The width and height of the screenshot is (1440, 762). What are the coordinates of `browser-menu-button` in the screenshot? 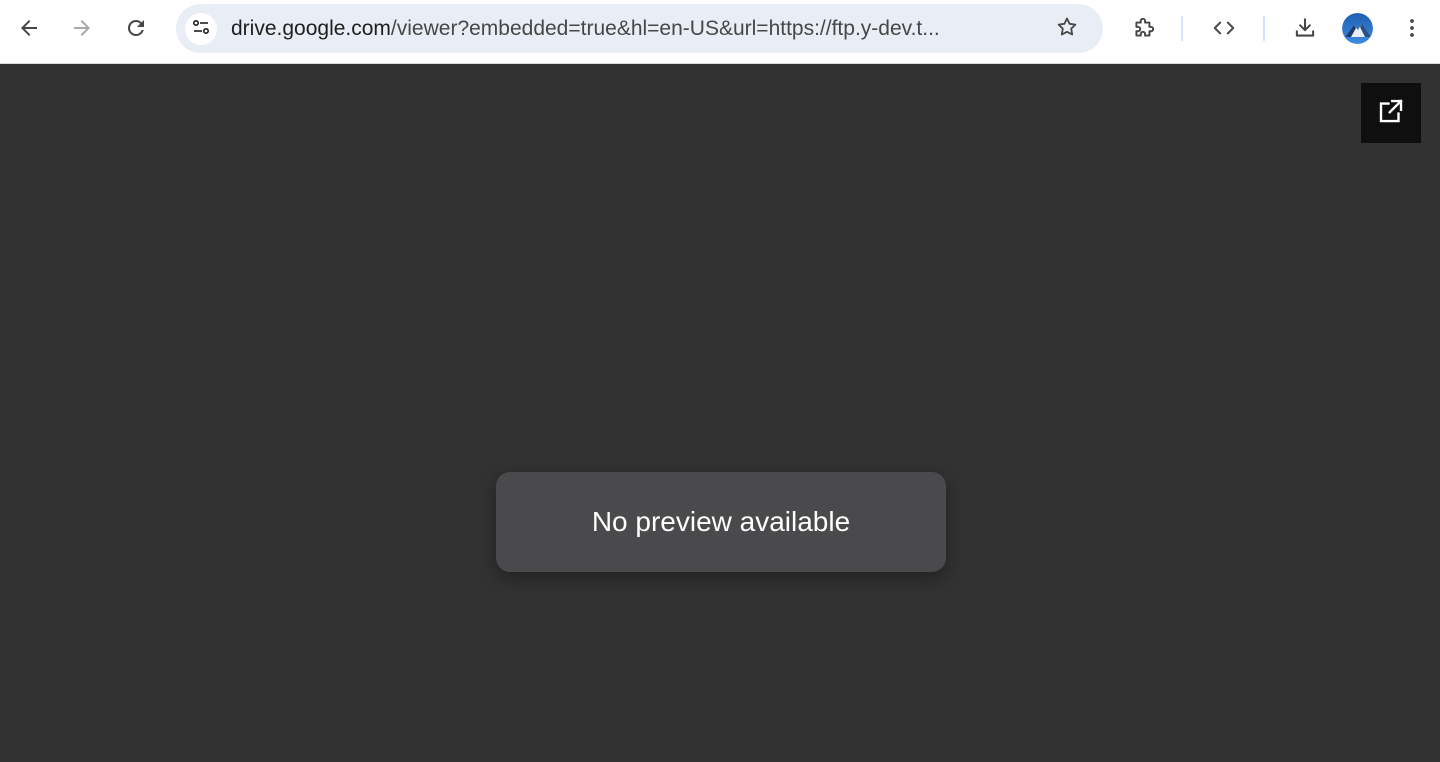 It's located at (1412, 28).